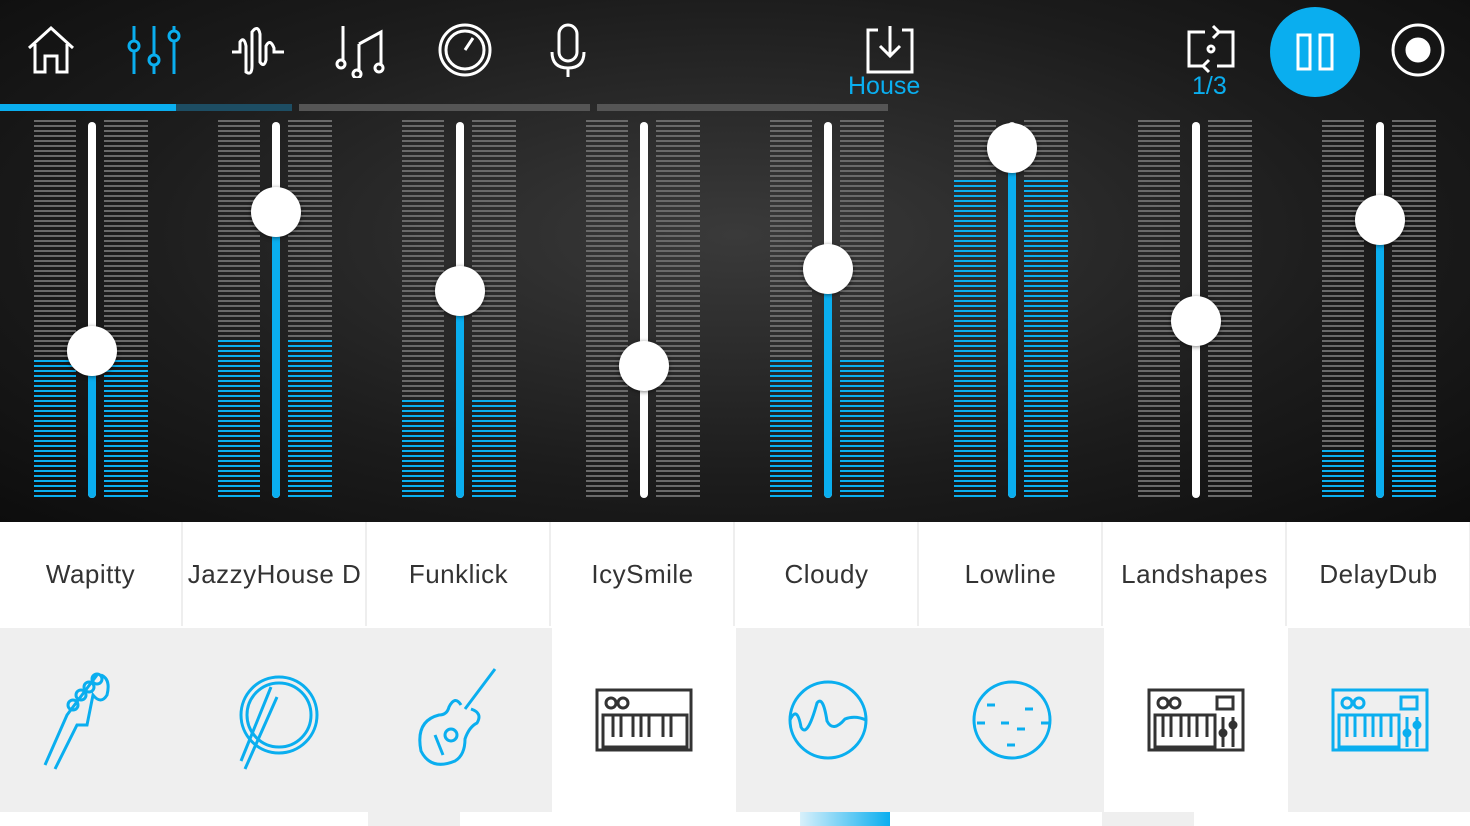 Image resolution: width=1470 pixels, height=826 pixels. Describe the element at coordinates (459, 574) in the screenshot. I see `channel-name: Funklick` at that location.